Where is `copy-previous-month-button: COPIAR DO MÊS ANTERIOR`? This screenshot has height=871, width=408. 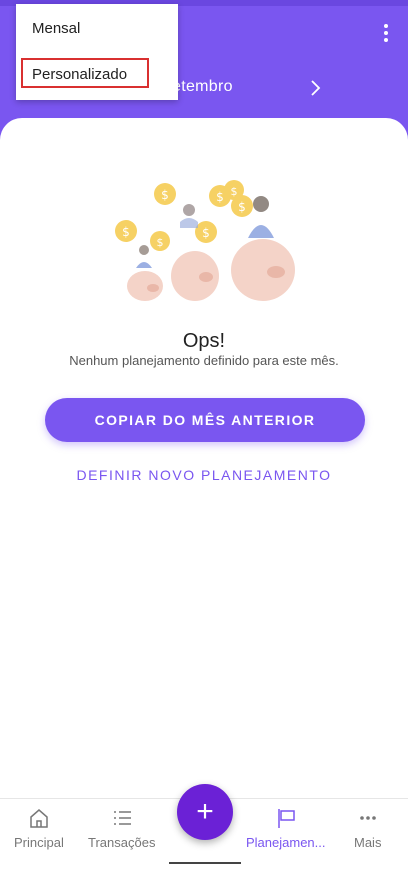
copy-previous-month-button: COPIAR DO MÊS ANTERIOR is located at coordinates (205, 420).